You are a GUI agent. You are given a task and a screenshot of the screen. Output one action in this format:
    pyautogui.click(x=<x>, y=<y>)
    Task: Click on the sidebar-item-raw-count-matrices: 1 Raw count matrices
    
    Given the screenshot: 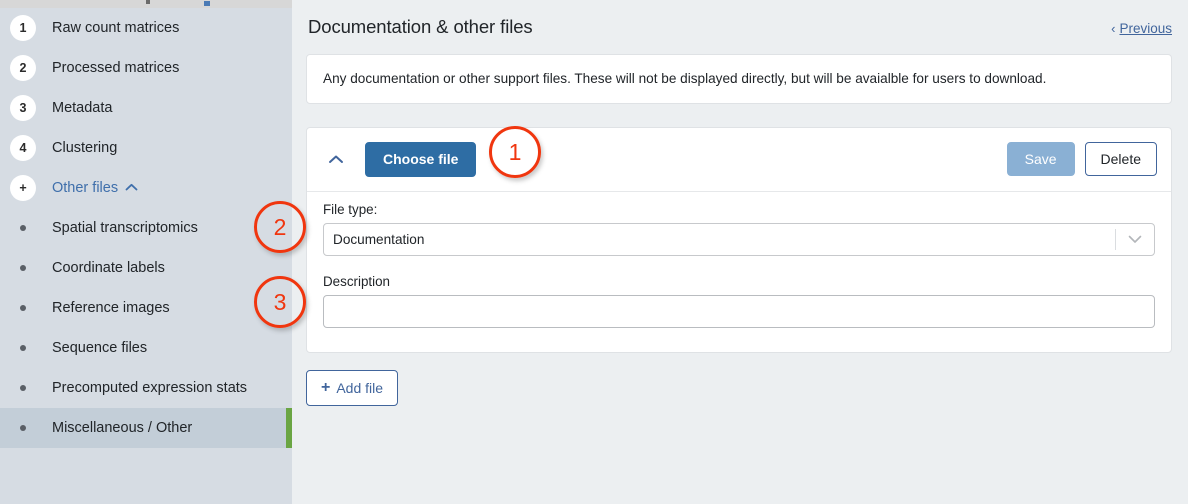 What is the action you would take?
    pyautogui.click(x=146, y=28)
    